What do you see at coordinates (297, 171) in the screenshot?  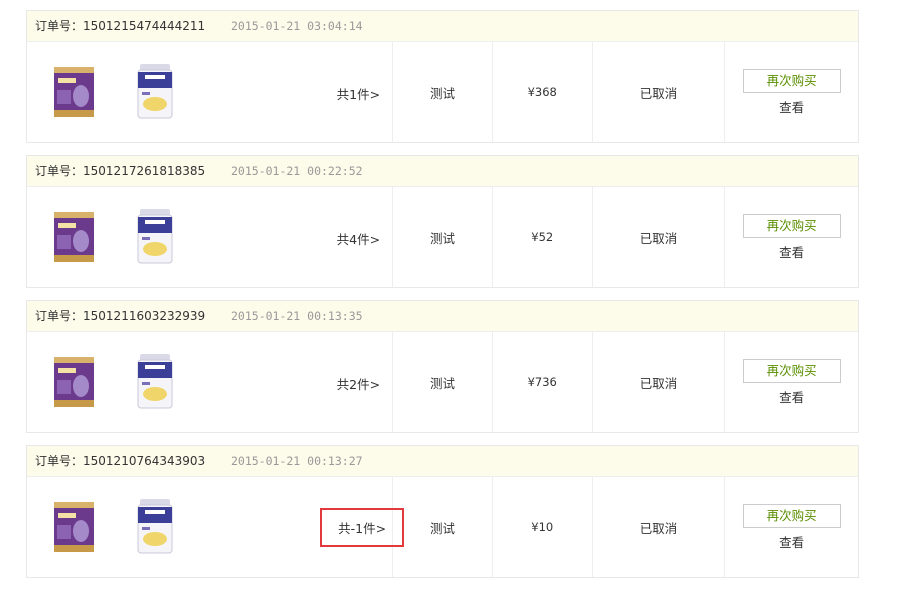 I see `order-time: 2015-01-21 00:22:52` at bounding box center [297, 171].